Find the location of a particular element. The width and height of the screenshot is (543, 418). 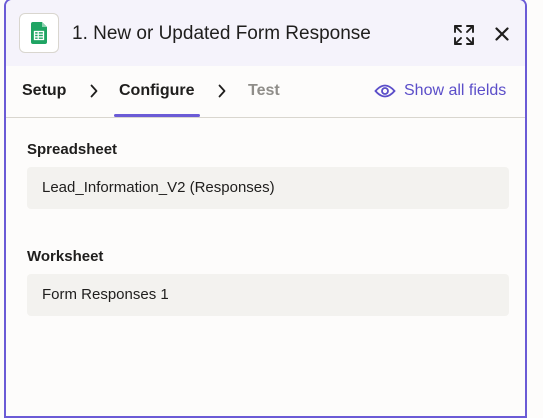

tab-configure: Configure is located at coordinates (157, 91).